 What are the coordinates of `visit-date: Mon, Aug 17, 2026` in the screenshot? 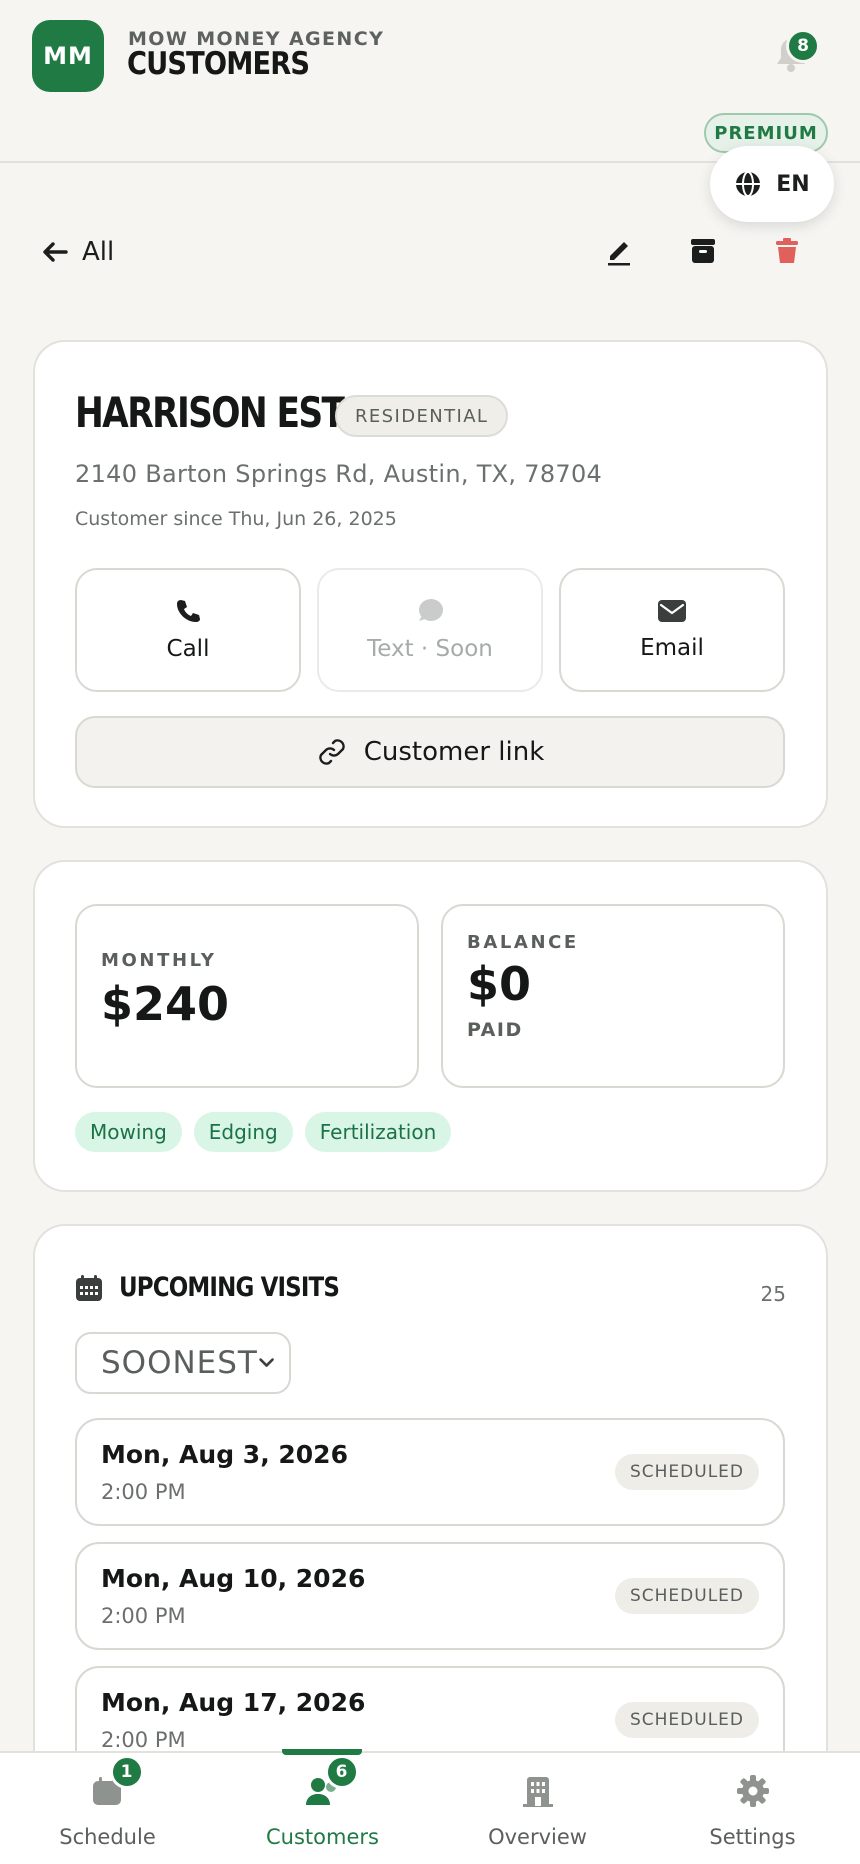 It's located at (233, 1702).